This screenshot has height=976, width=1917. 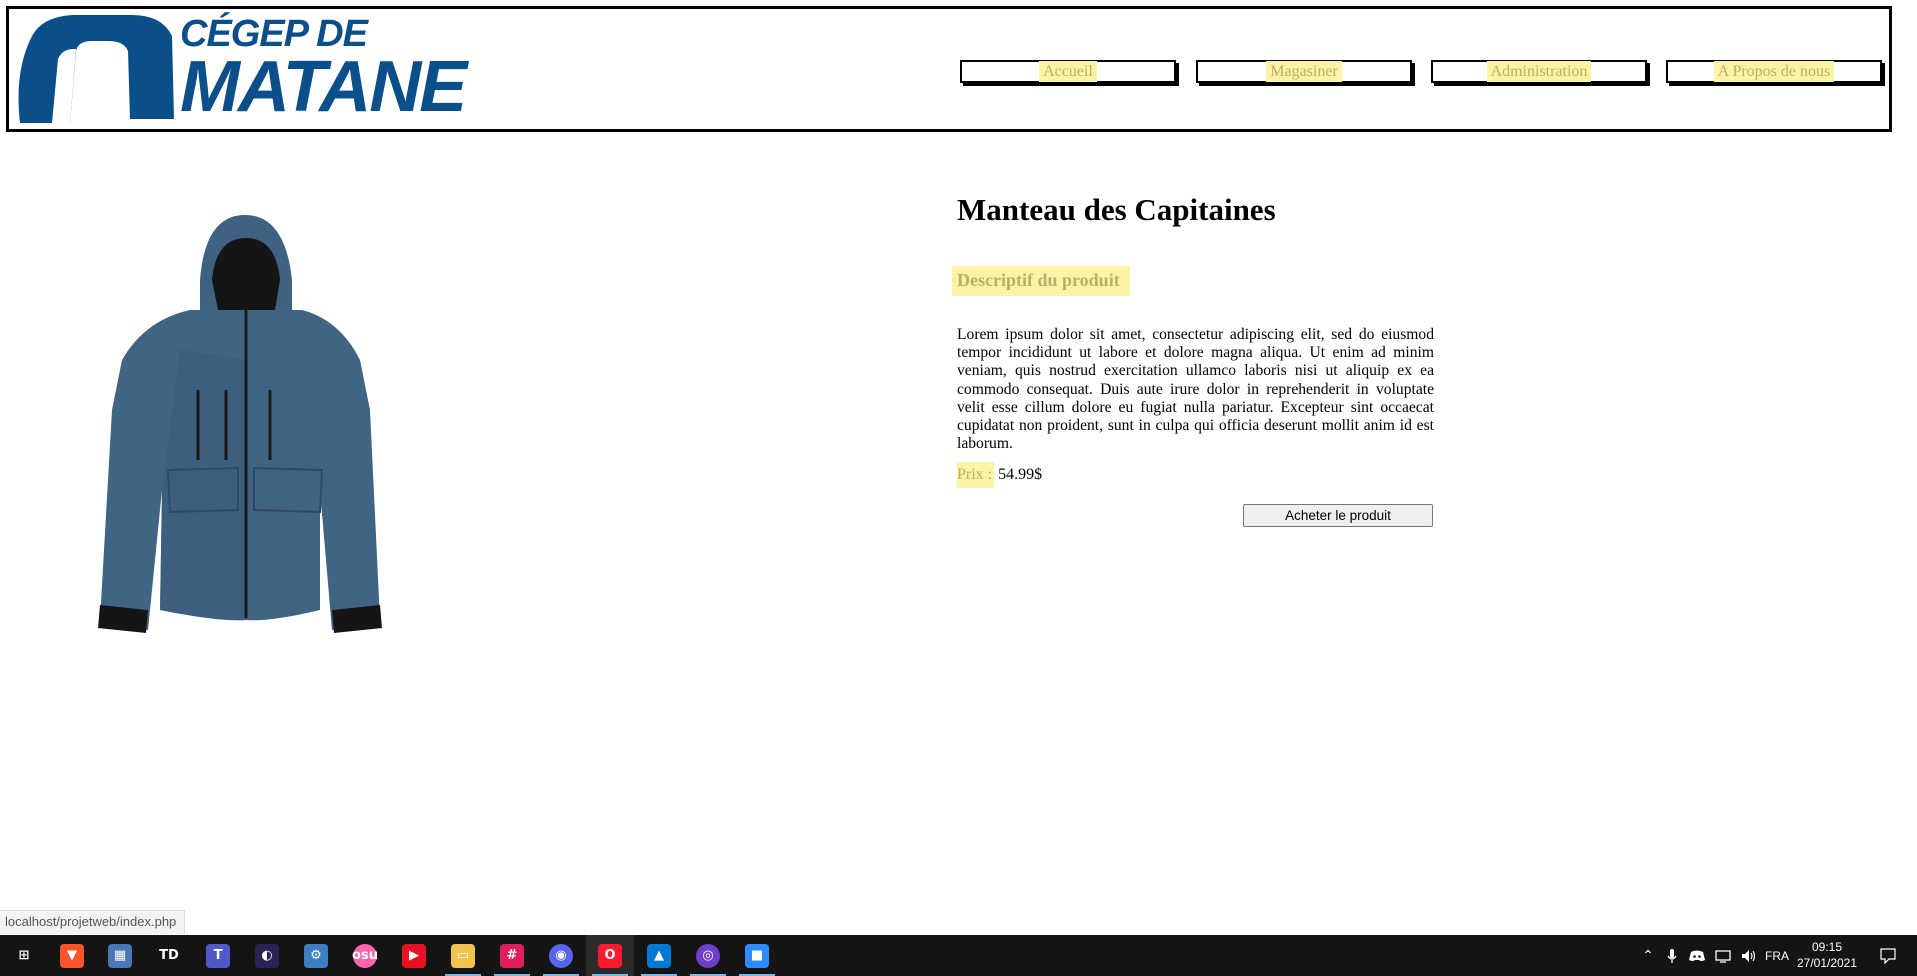 What do you see at coordinates (240, 424) in the screenshot?
I see `jacket-image` at bounding box center [240, 424].